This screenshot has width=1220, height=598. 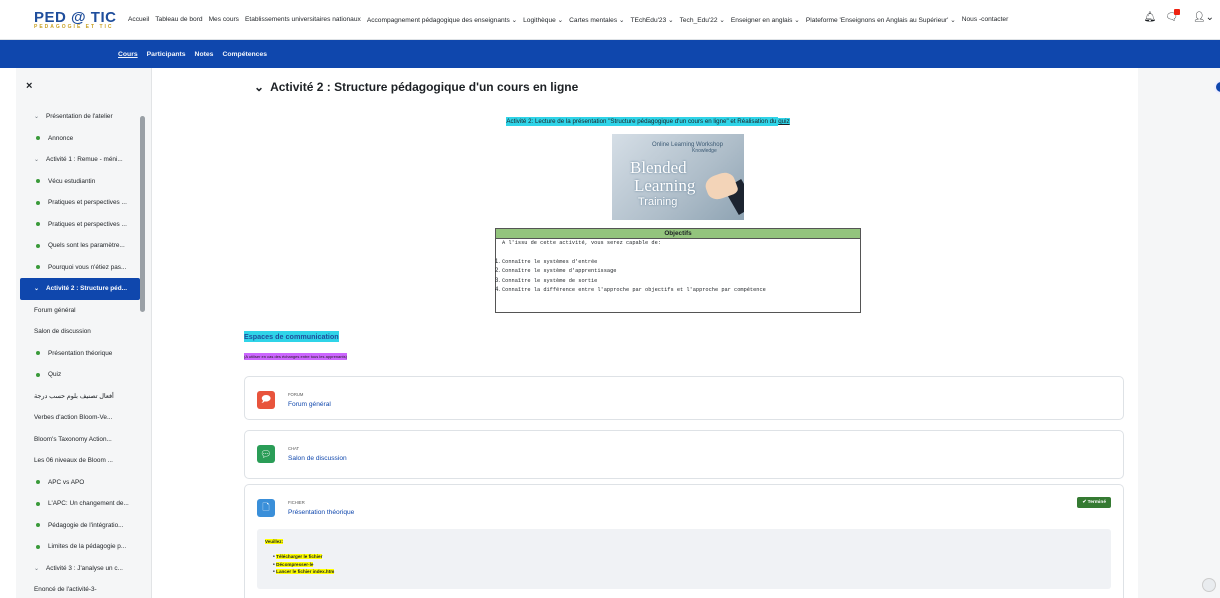 I want to click on nav-item: Nous -contacter, so click(x=985, y=20).